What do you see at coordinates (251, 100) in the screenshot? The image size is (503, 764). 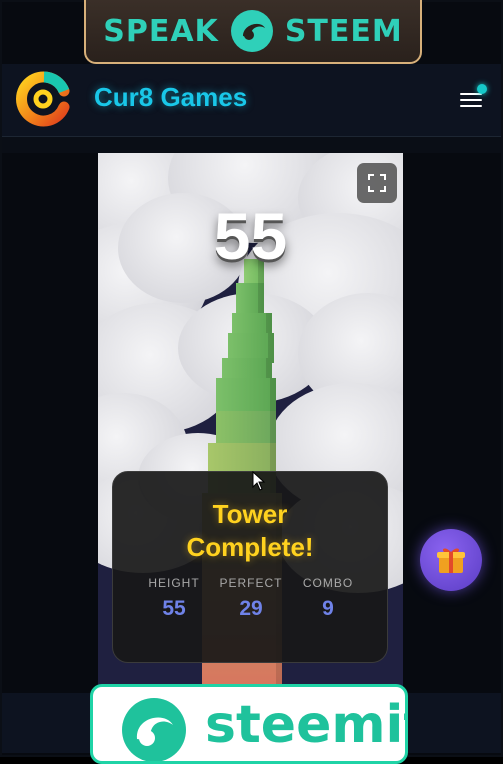 I see `site-header: Cur8 Games` at bounding box center [251, 100].